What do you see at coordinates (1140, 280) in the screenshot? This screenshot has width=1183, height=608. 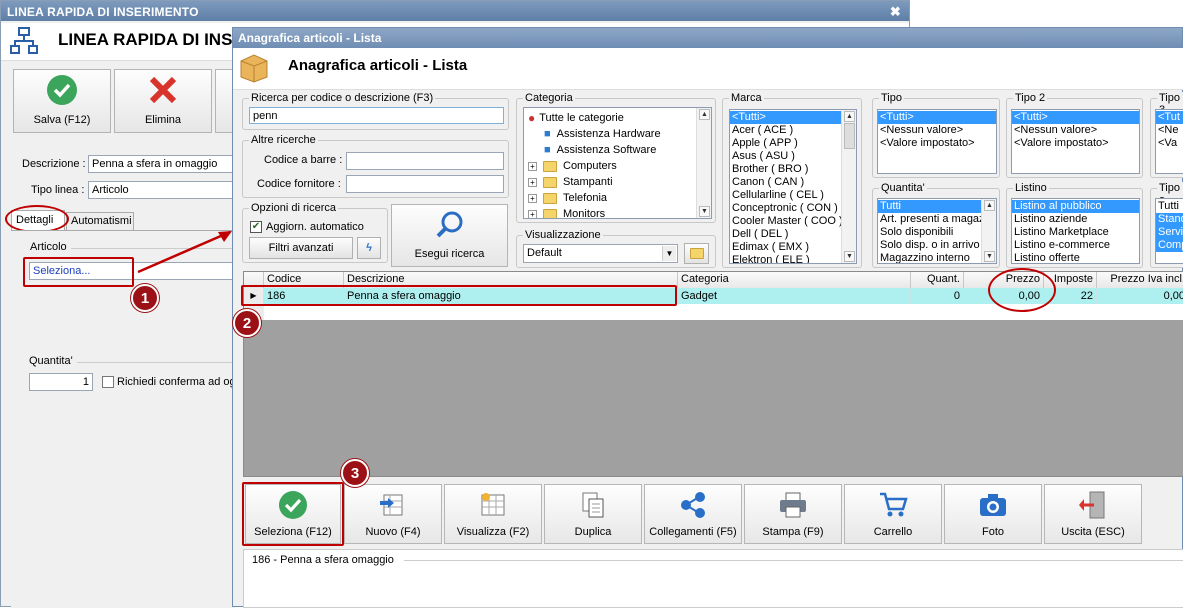 I see `col-prezzo-iva: Prezzo Iva incl.` at bounding box center [1140, 280].